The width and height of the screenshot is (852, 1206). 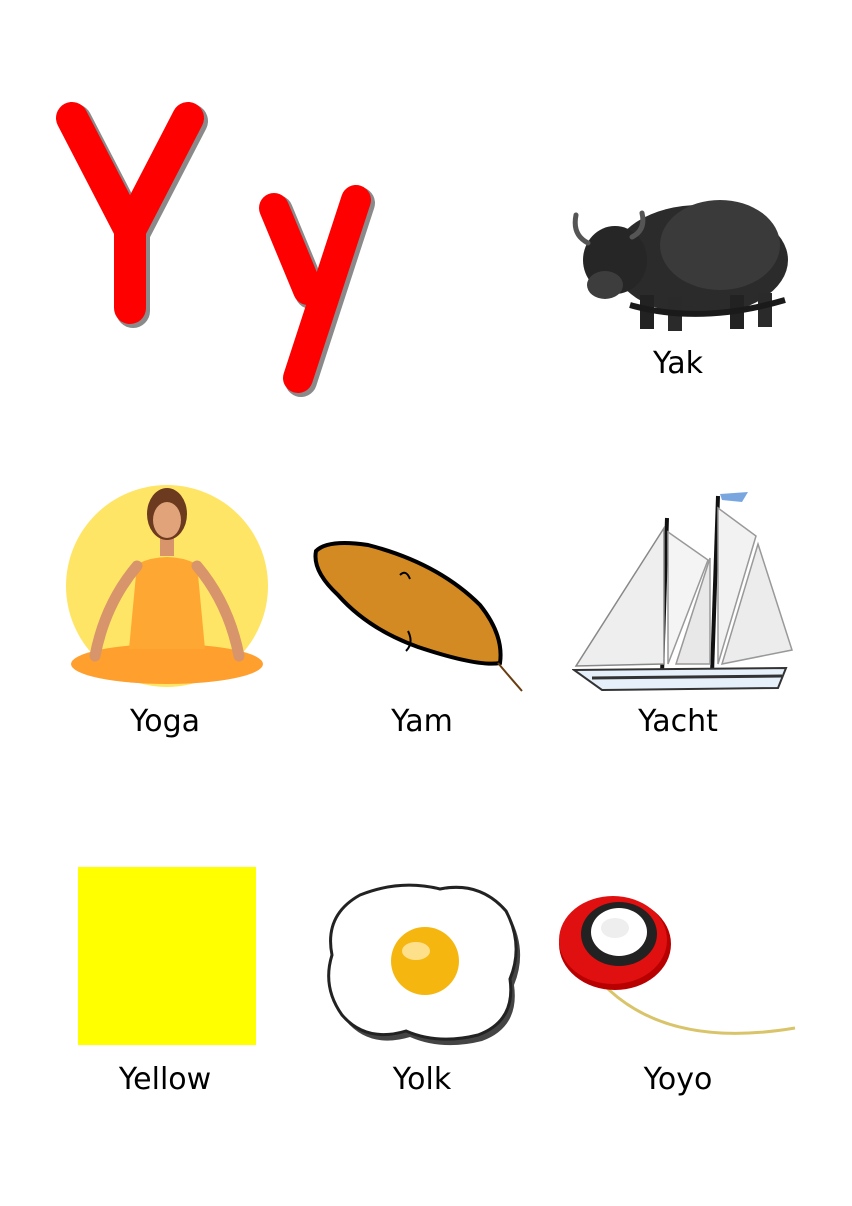 I want to click on yam-image, so click(x=418, y=616).